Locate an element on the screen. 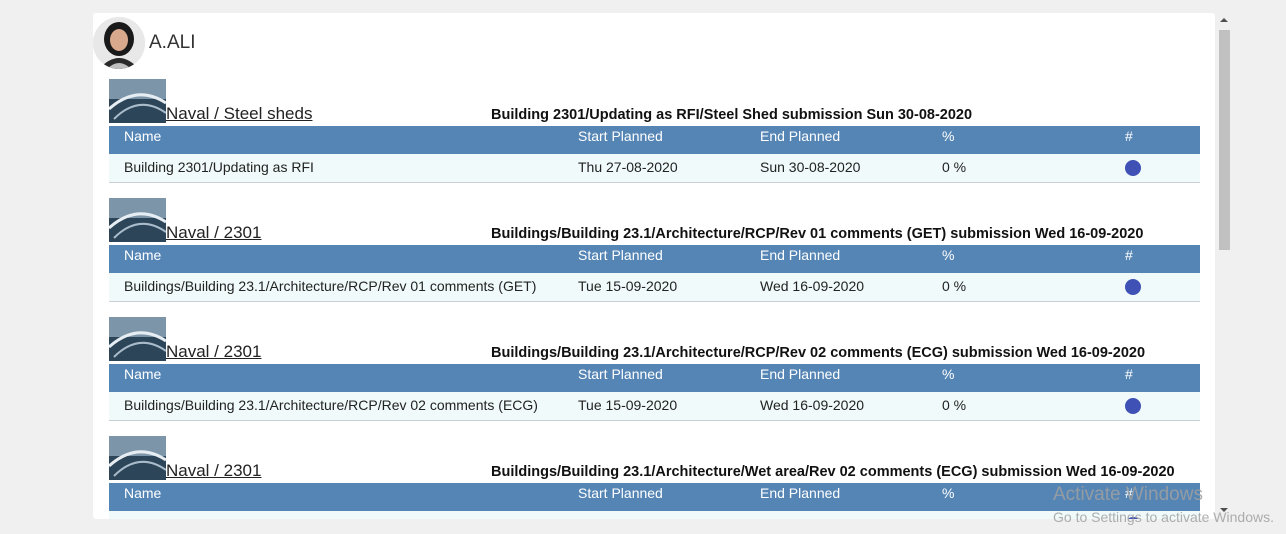  watermark-title: Activate Windows is located at coordinates (1128, 494).